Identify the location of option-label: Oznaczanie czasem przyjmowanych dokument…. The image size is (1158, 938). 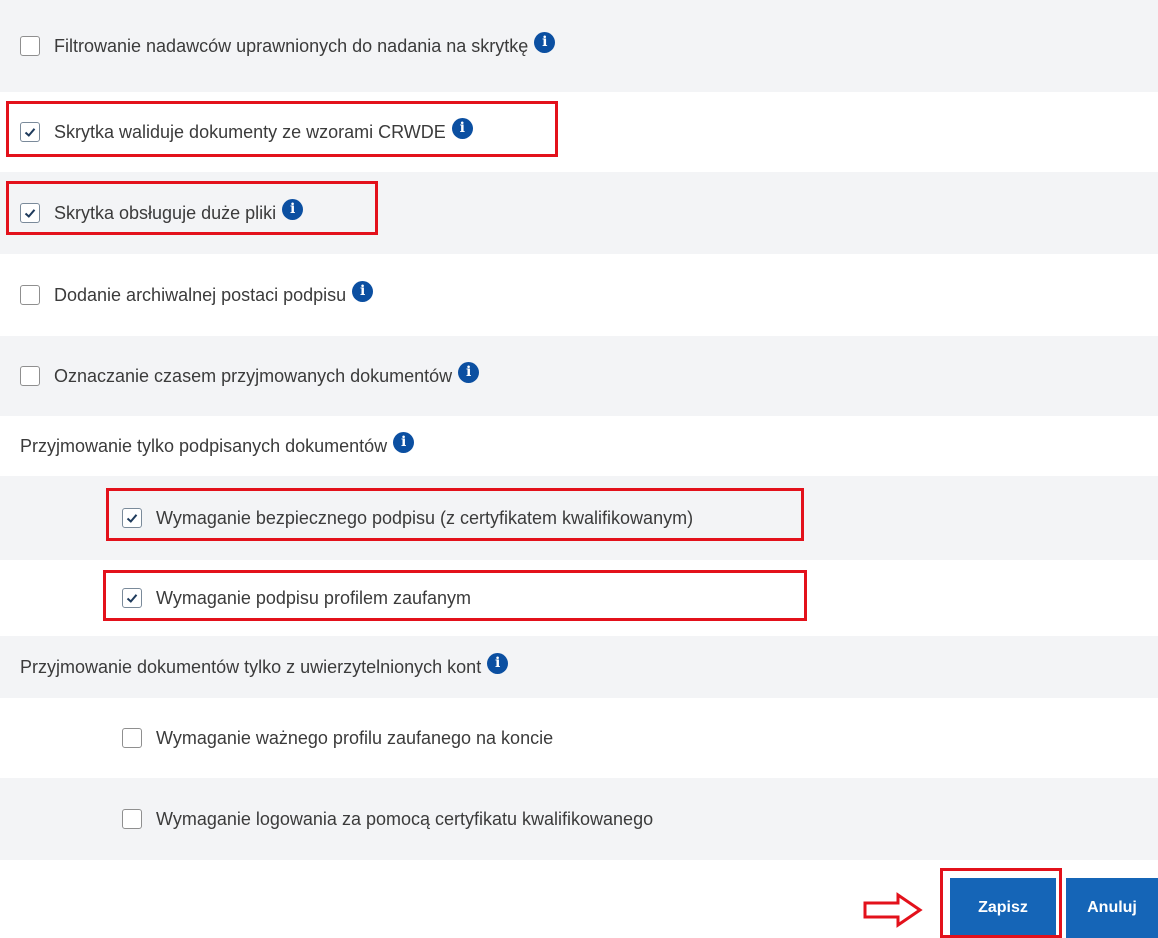
(253, 375).